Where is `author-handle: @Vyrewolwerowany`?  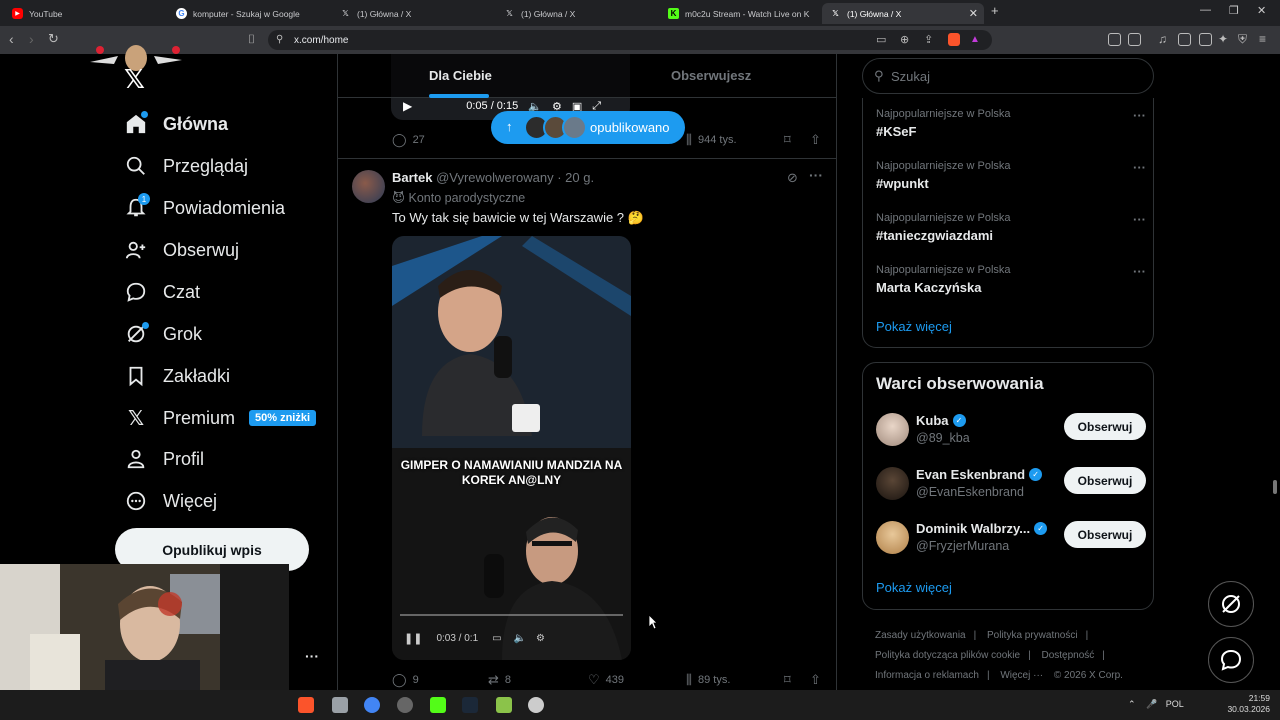
author-handle: @Vyrewolwerowany is located at coordinates (494, 177).